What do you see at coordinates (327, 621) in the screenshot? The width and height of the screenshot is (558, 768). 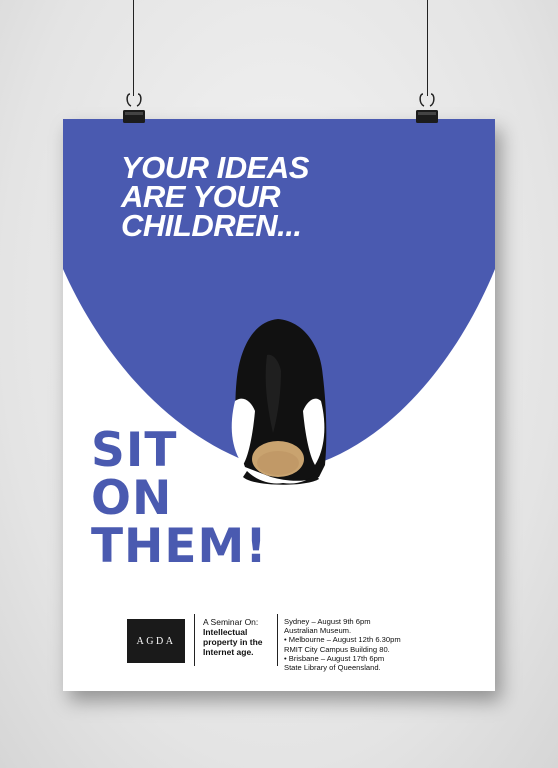 I see `event-date-line: Sydney – August 9th 6pm` at bounding box center [327, 621].